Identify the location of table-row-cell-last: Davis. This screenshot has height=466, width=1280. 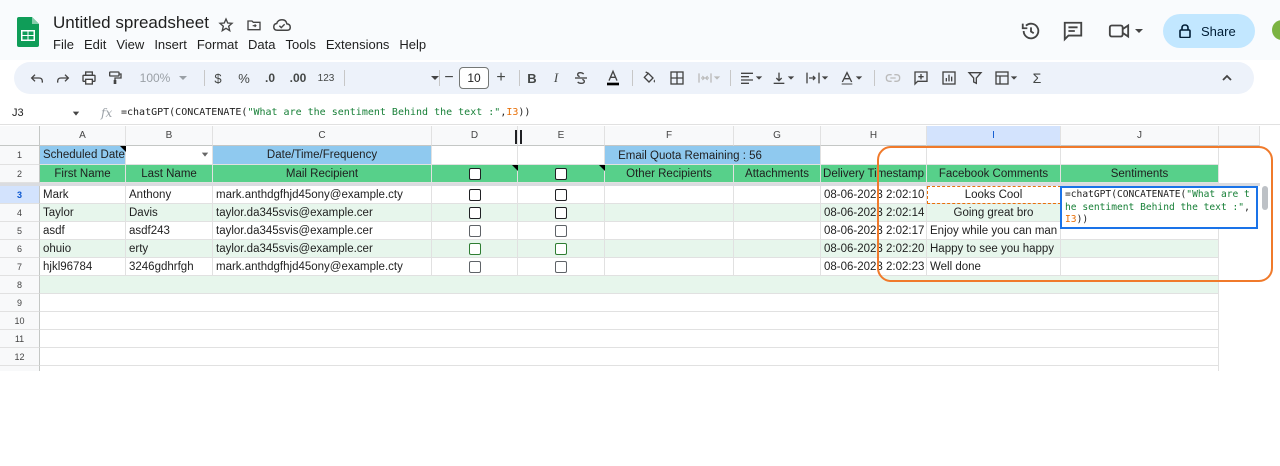
(169, 213).